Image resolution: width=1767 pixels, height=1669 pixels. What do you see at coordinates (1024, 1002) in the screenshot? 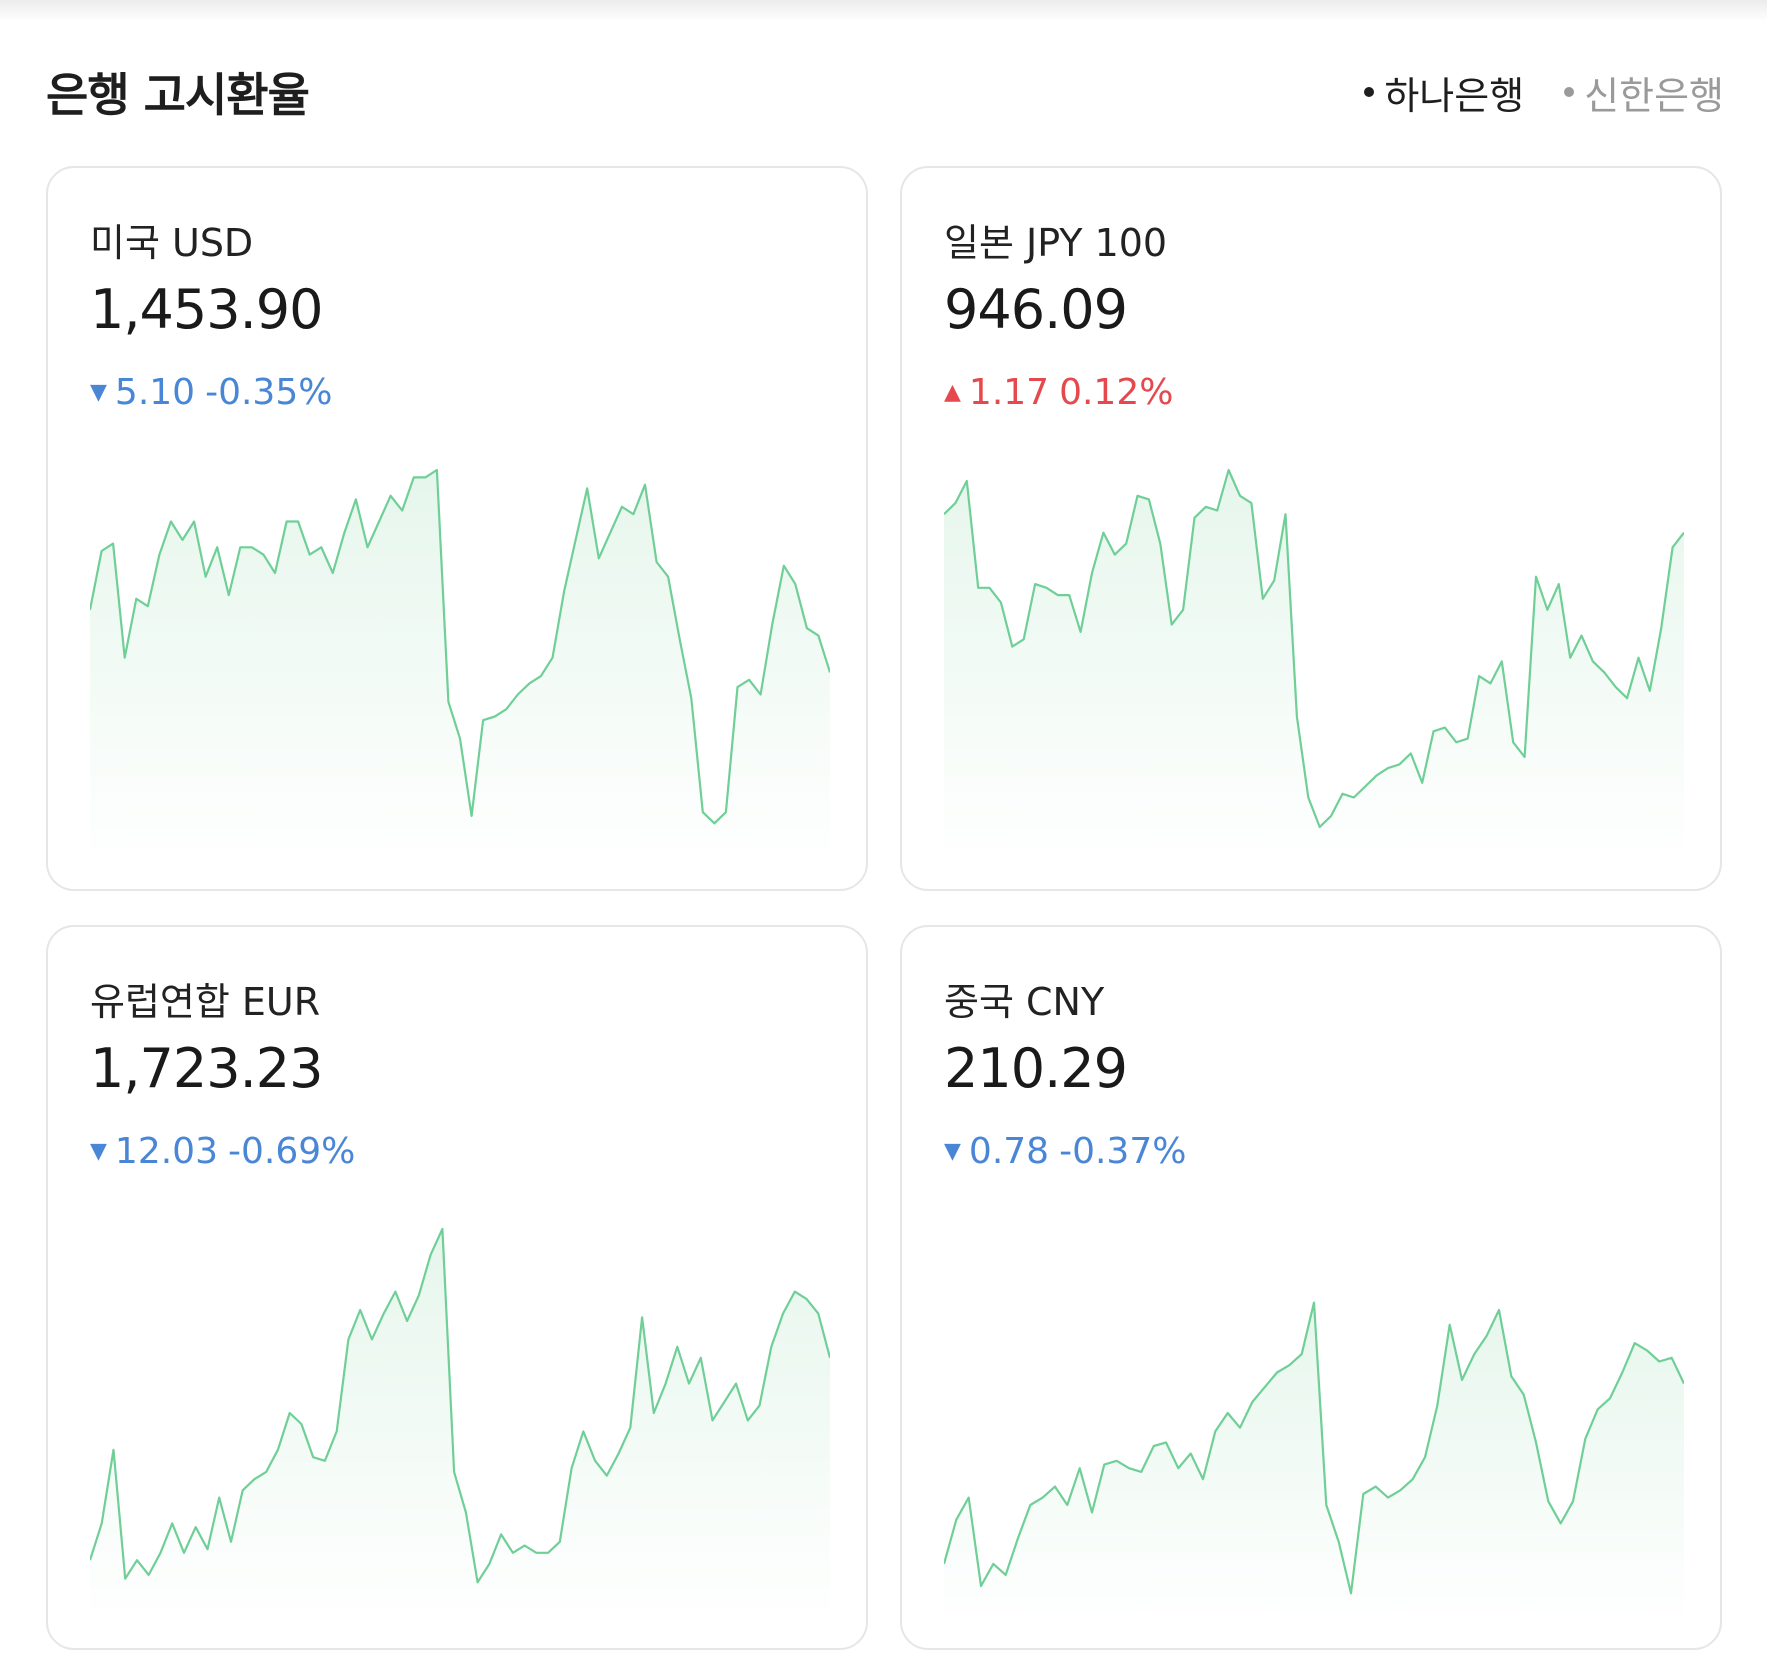
I see `currency-name: 중국 CNY` at bounding box center [1024, 1002].